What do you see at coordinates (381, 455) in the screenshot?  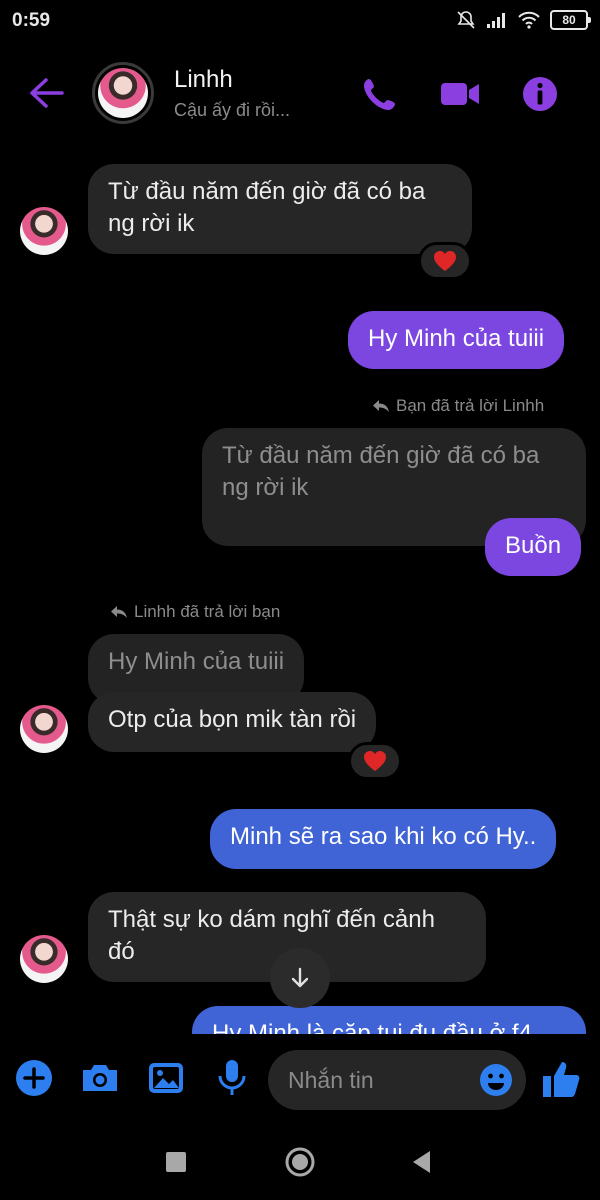 I see `quoted-text-line: Từ đầu năm đến giờ đã có ba` at bounding box center [381, 455].